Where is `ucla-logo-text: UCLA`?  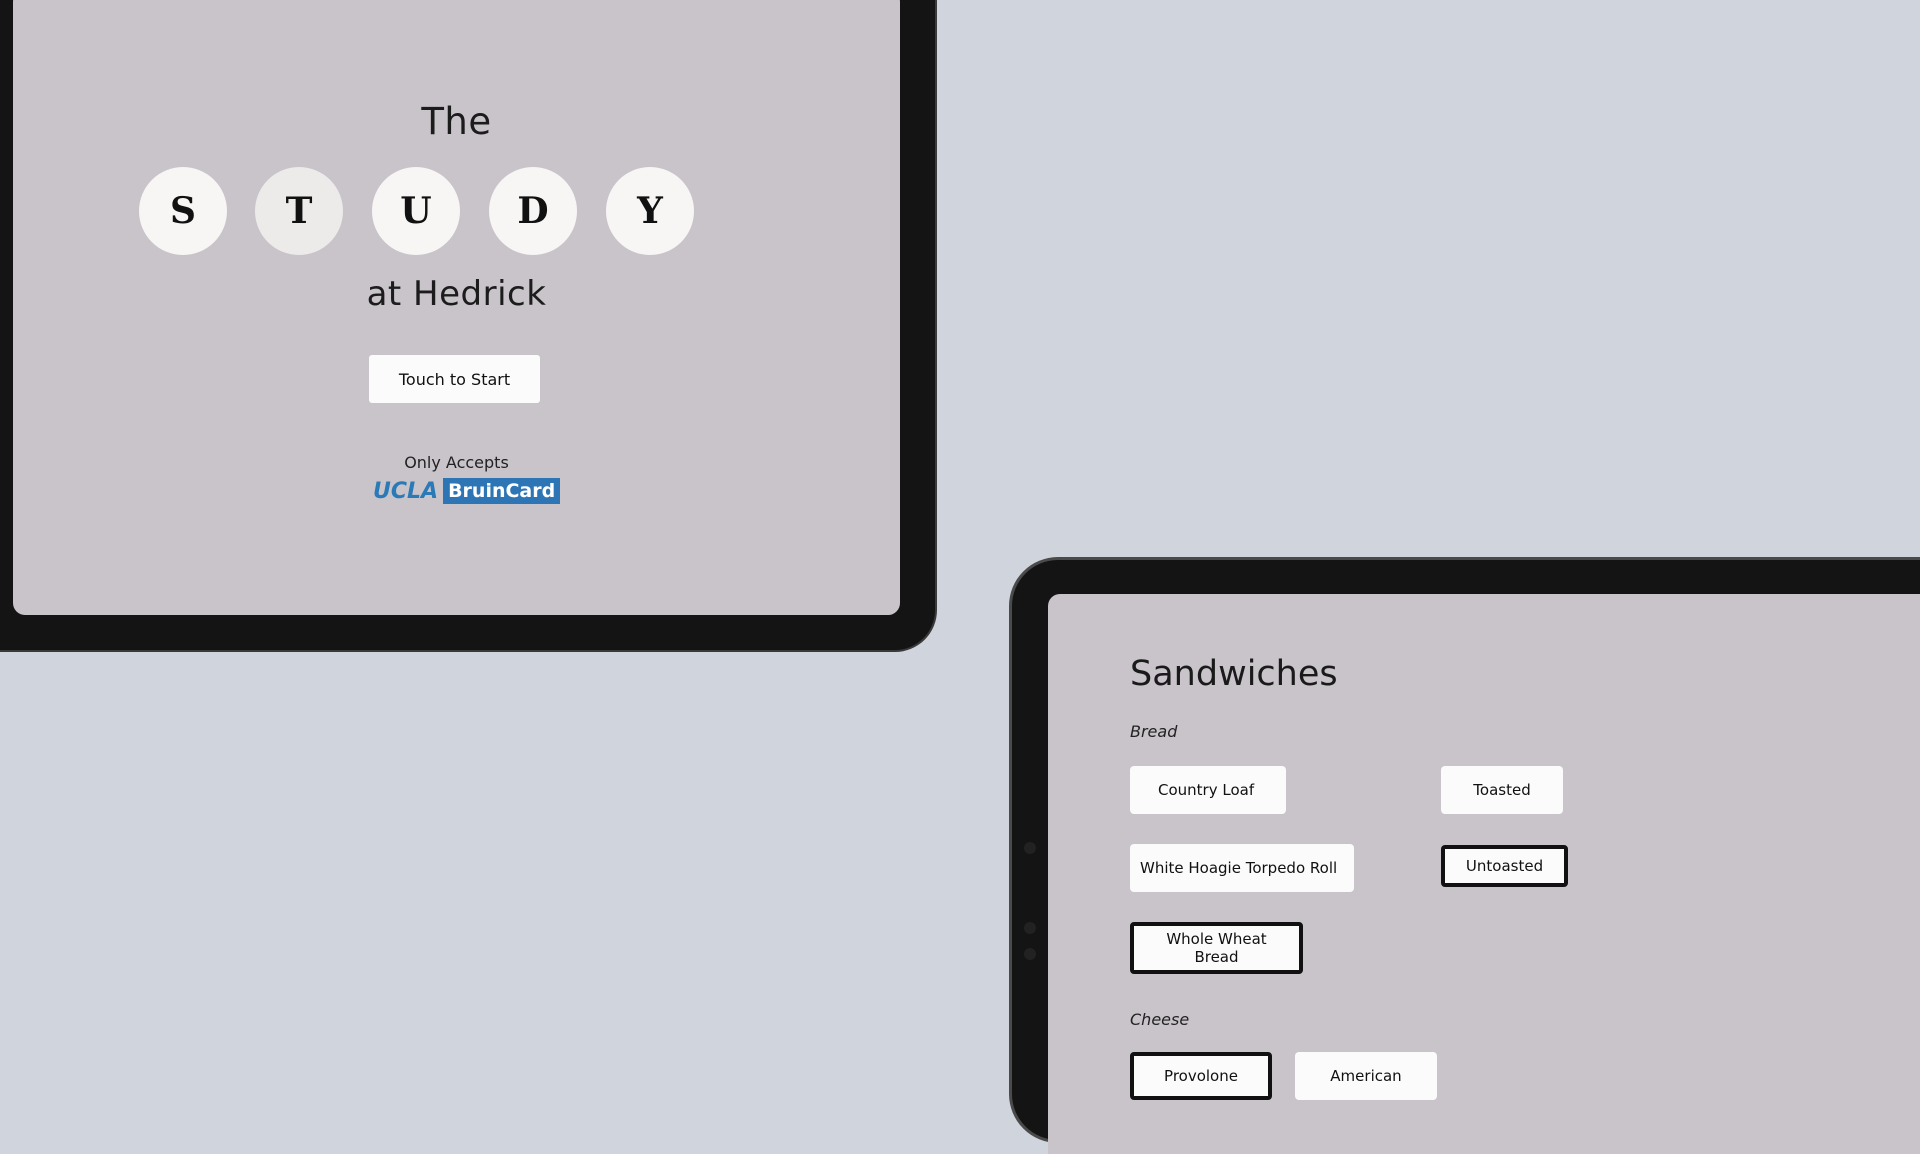 ucla-logo-text: UCLA is located at coordinates (406, 491).